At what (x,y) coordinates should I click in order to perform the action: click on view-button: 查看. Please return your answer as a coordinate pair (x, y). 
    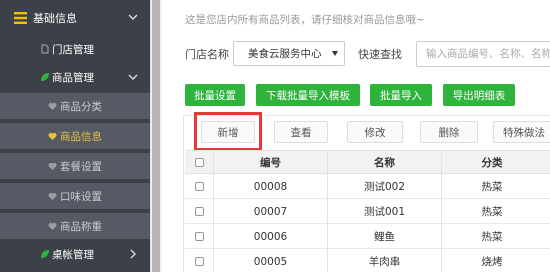
    Looking at the image, I should click on (301, 132).